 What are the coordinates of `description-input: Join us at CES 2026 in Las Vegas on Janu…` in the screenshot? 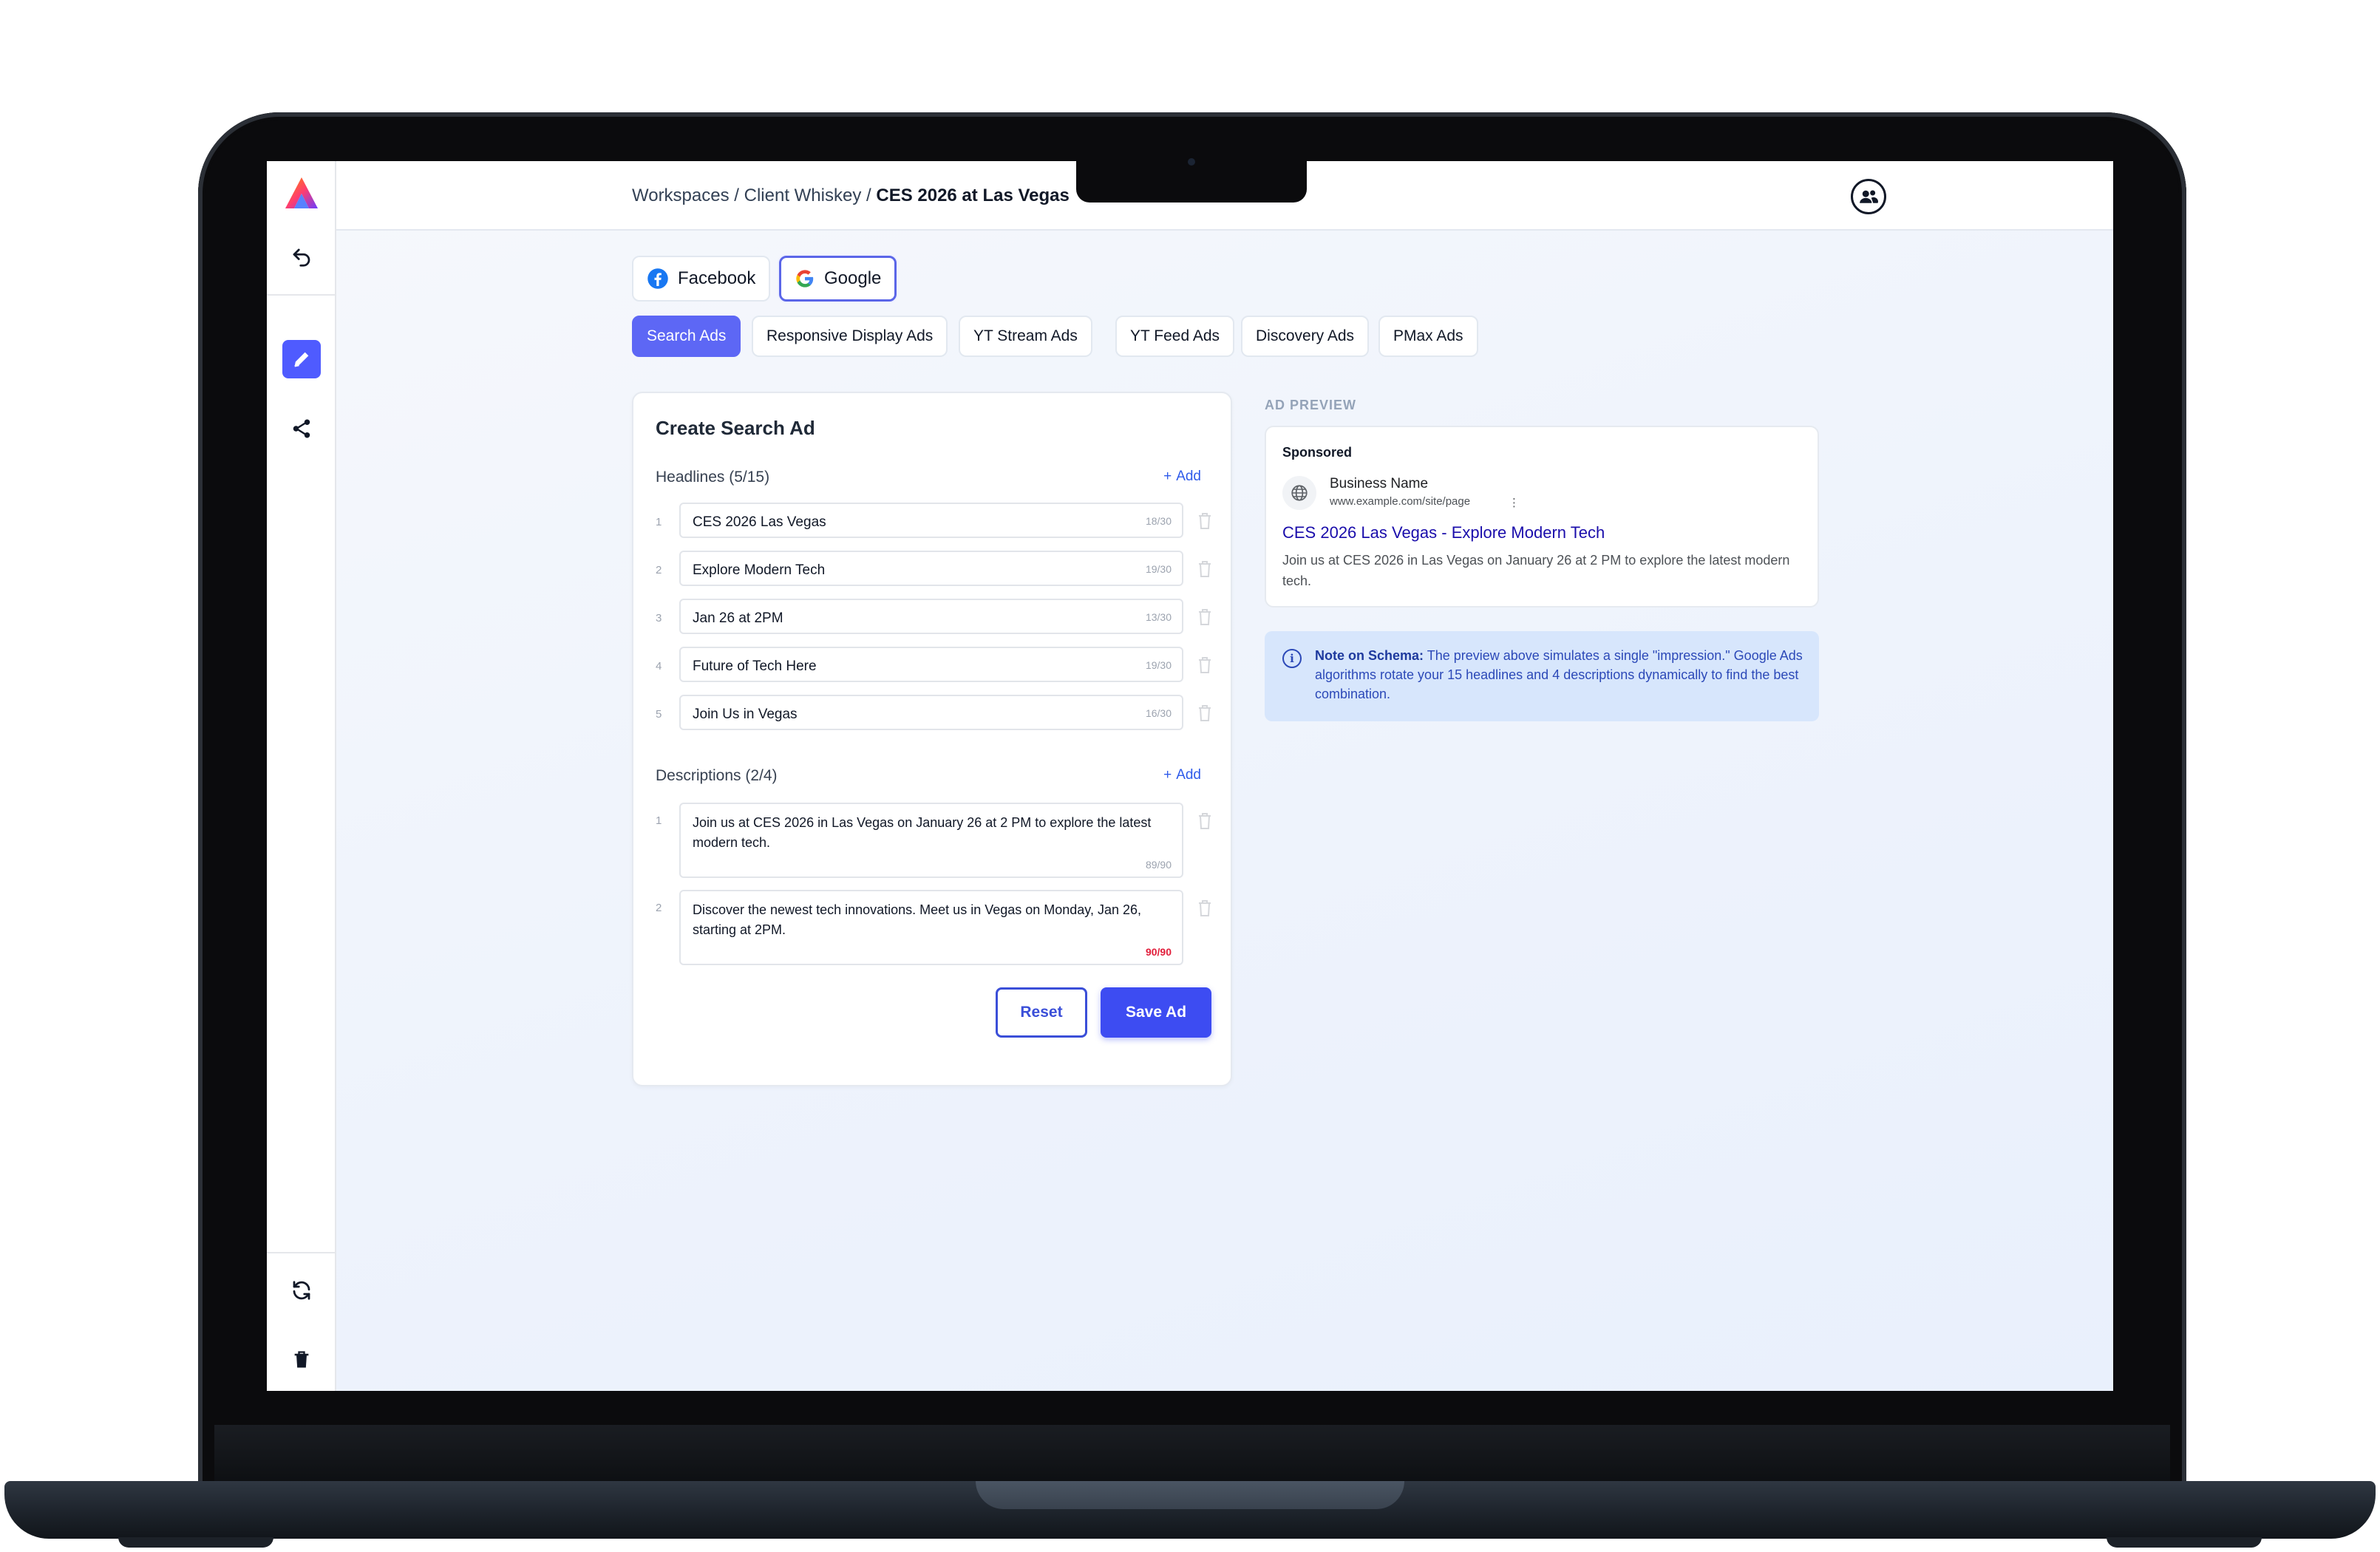 It's located at (931, 841).